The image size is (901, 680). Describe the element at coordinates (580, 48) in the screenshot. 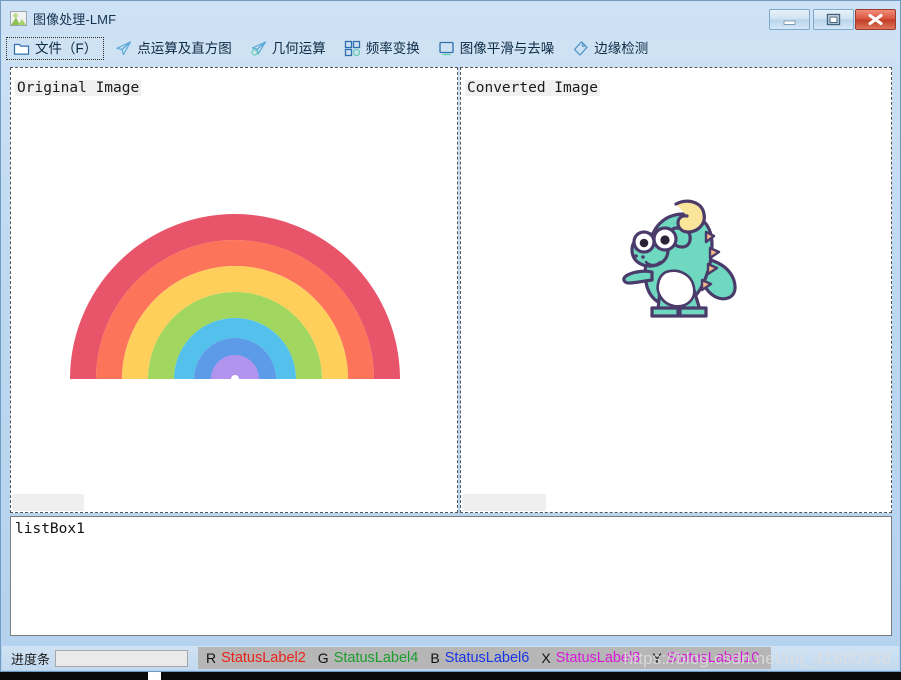

I see `tag-icon` at that location.